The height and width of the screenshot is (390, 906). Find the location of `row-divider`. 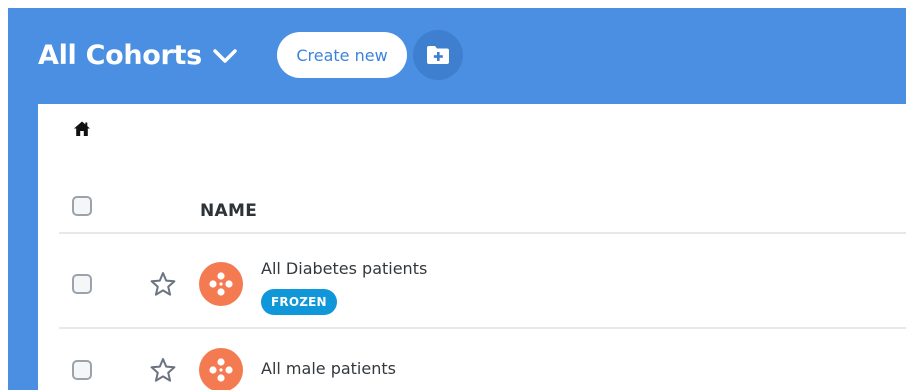

row-divider is located at coordinates (482, 328).